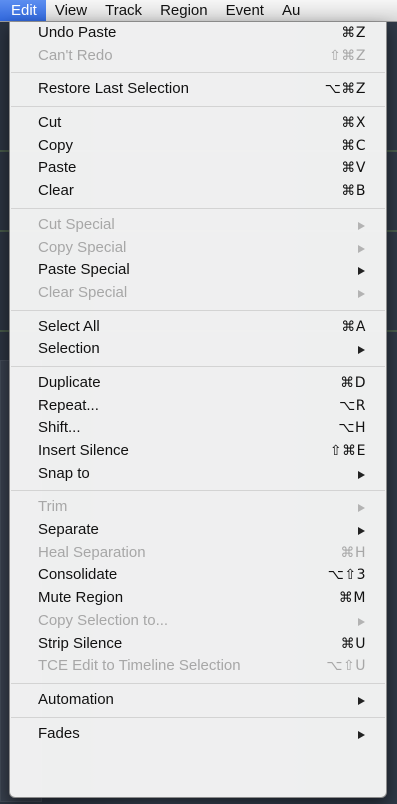 This screenshot has width=397, height=804. What do you see at coordinates (198, 598) in the screenshot?
I see `menu-item-mute-region: Mute Region ⌘M` at bounding box center [198, 598].